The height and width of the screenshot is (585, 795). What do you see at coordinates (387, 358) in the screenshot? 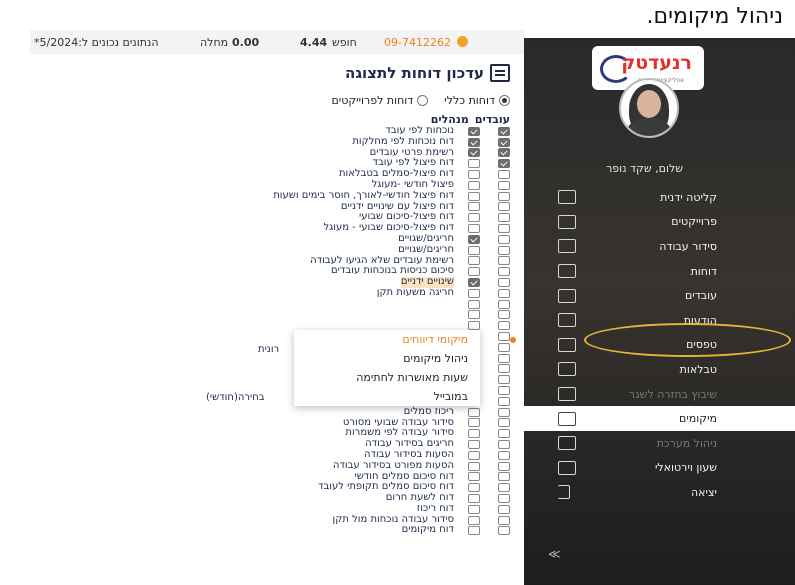
I see `submenu-item: ניהול מיקומים` at bounding box center [387, 358].